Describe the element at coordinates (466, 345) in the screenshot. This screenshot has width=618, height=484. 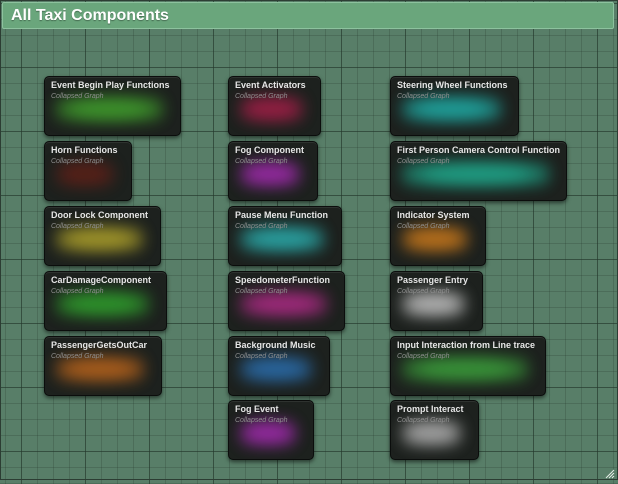
I see `node-title: Input Interaction from Line trace` at that location.